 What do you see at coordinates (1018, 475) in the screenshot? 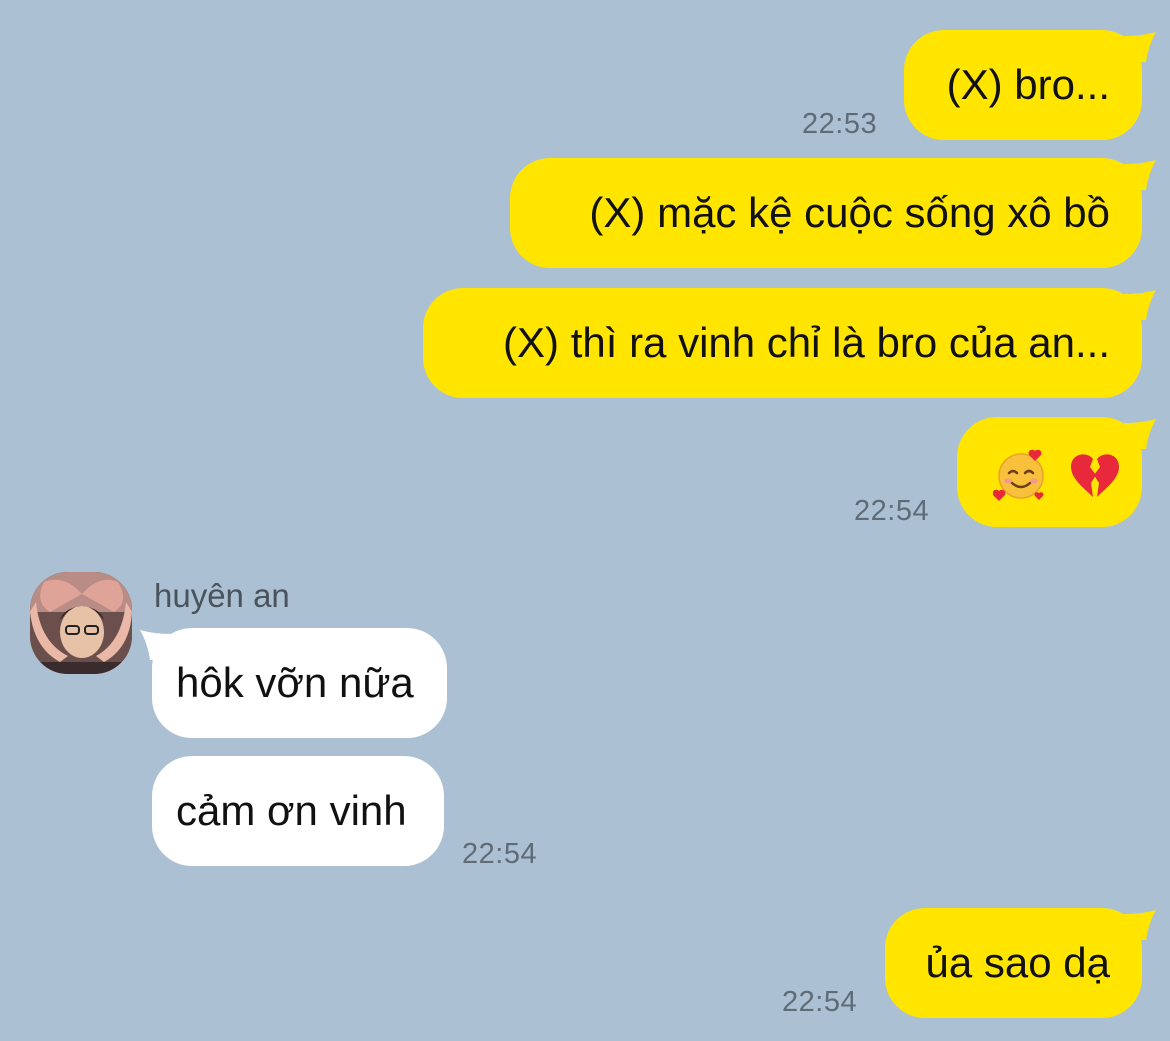
I see `smiling-face-with-hearts-icon` at bounding box center [1018, 475].